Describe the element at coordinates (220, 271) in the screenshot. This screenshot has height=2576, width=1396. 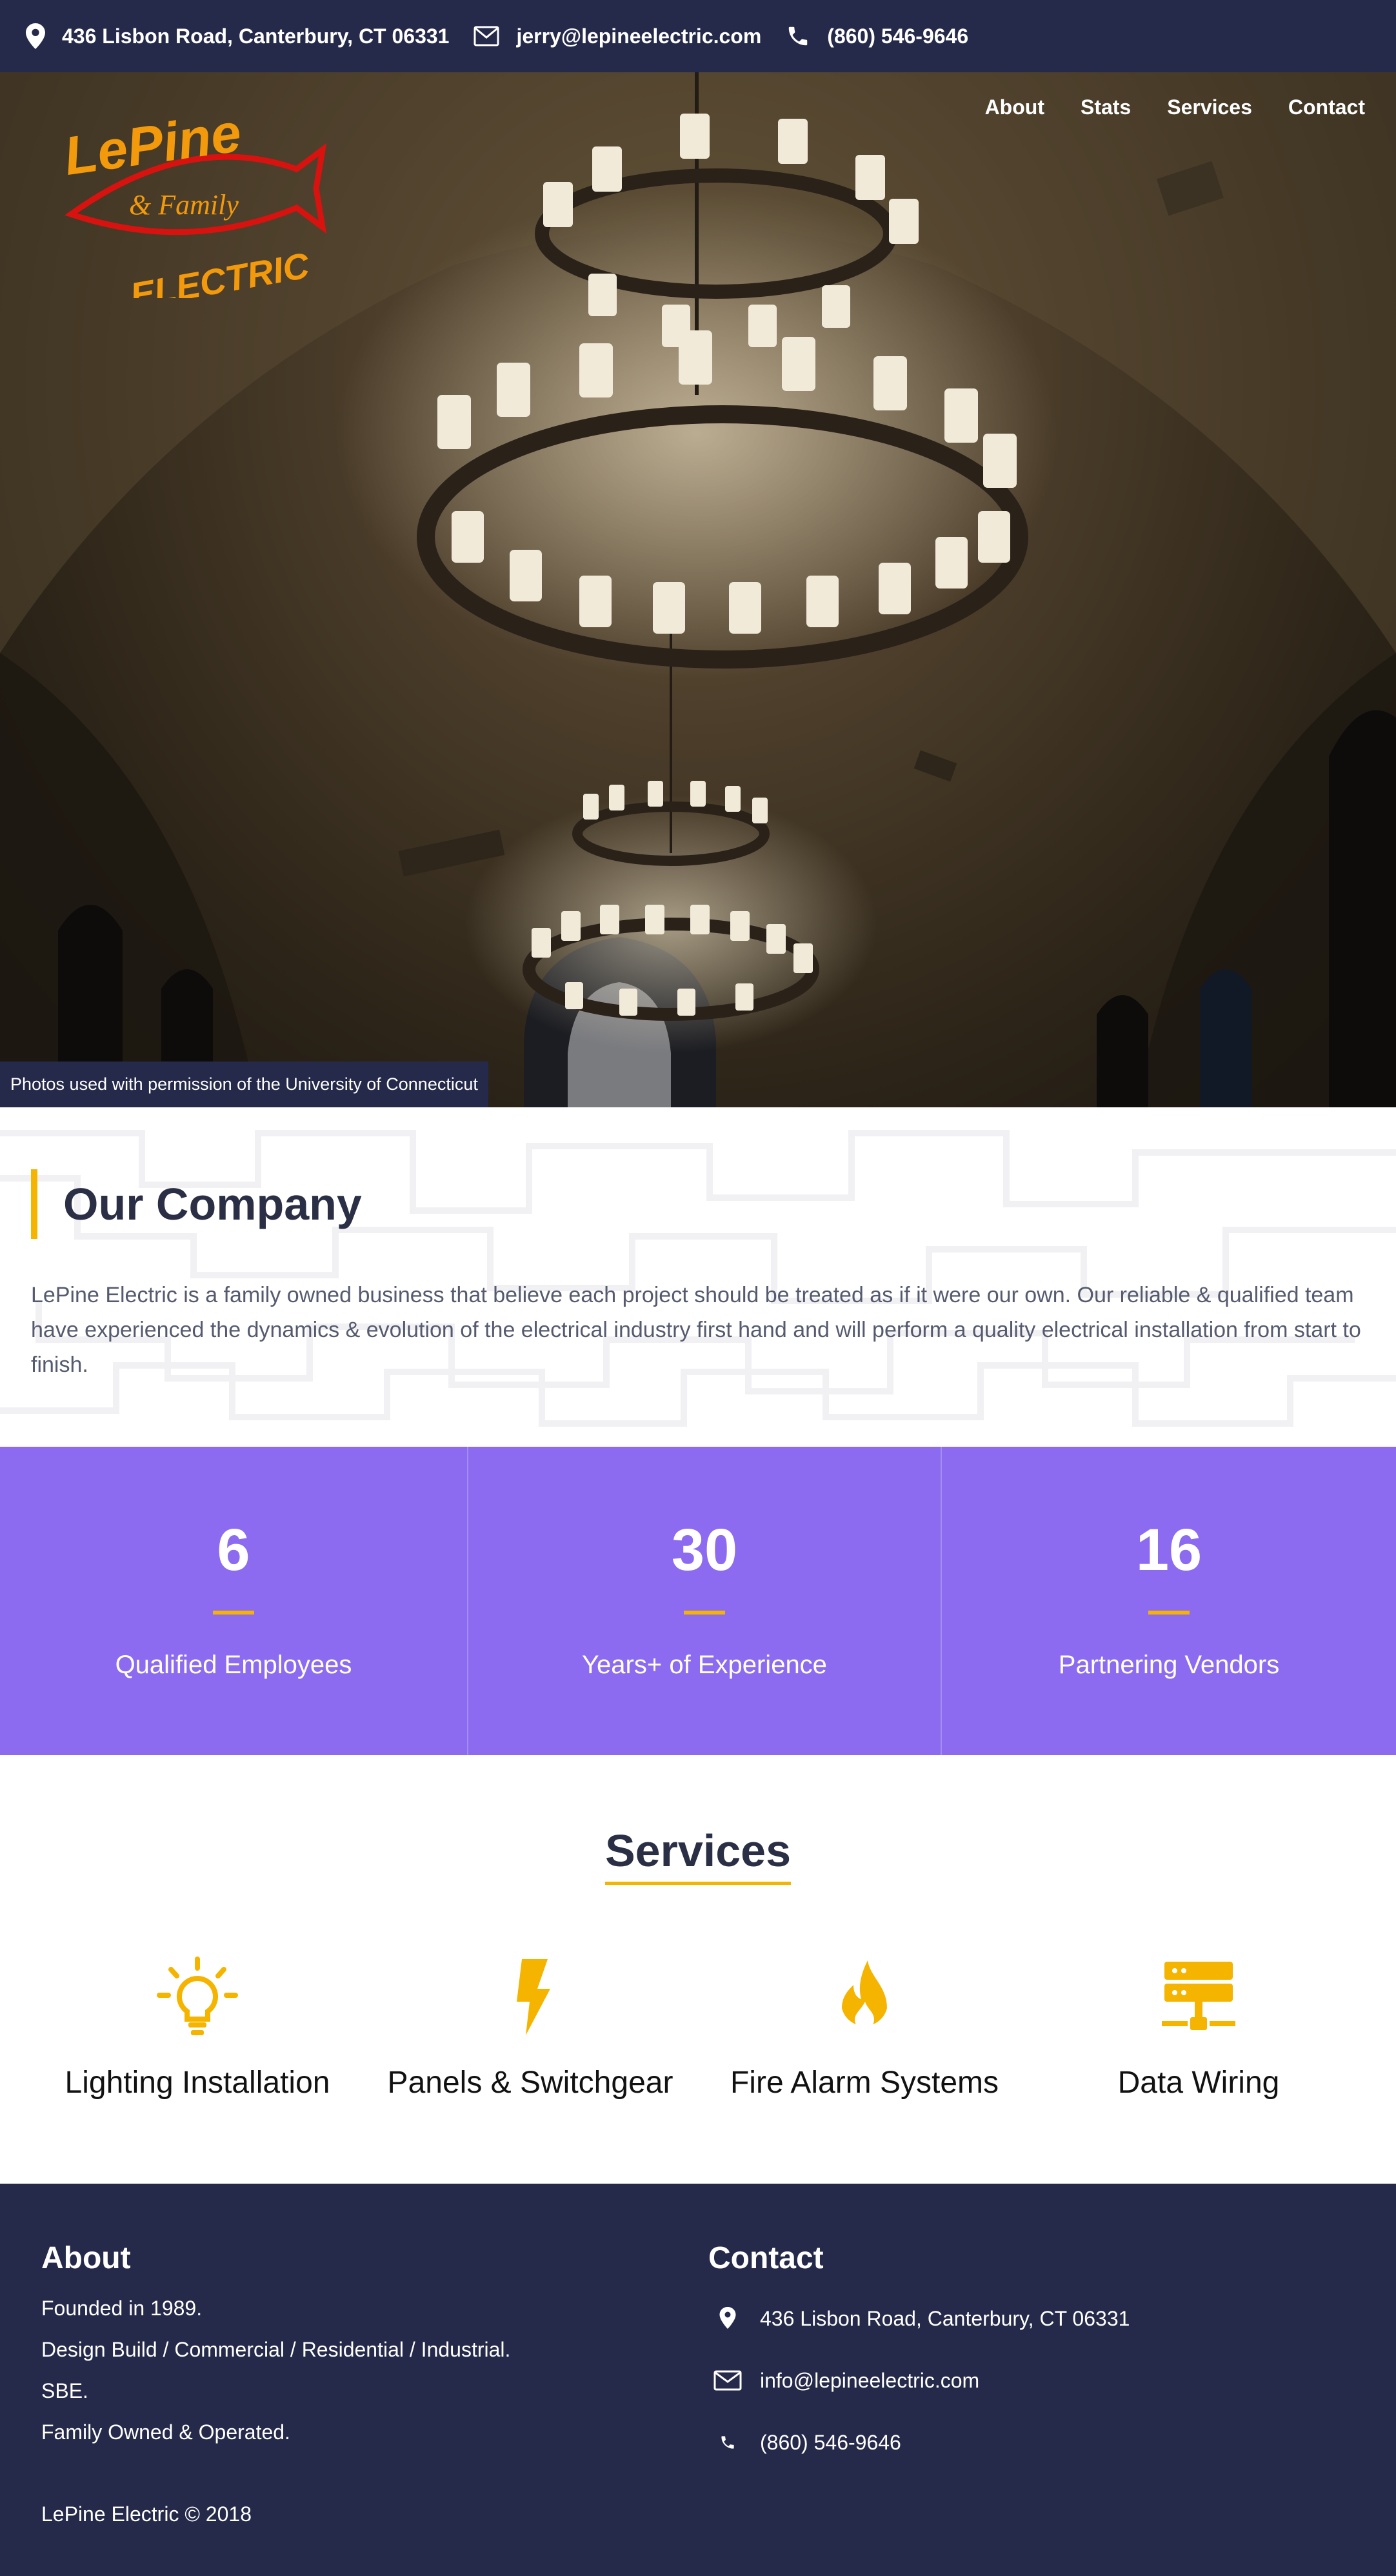
I see `logo-line3: ELECTRIC` at that location.